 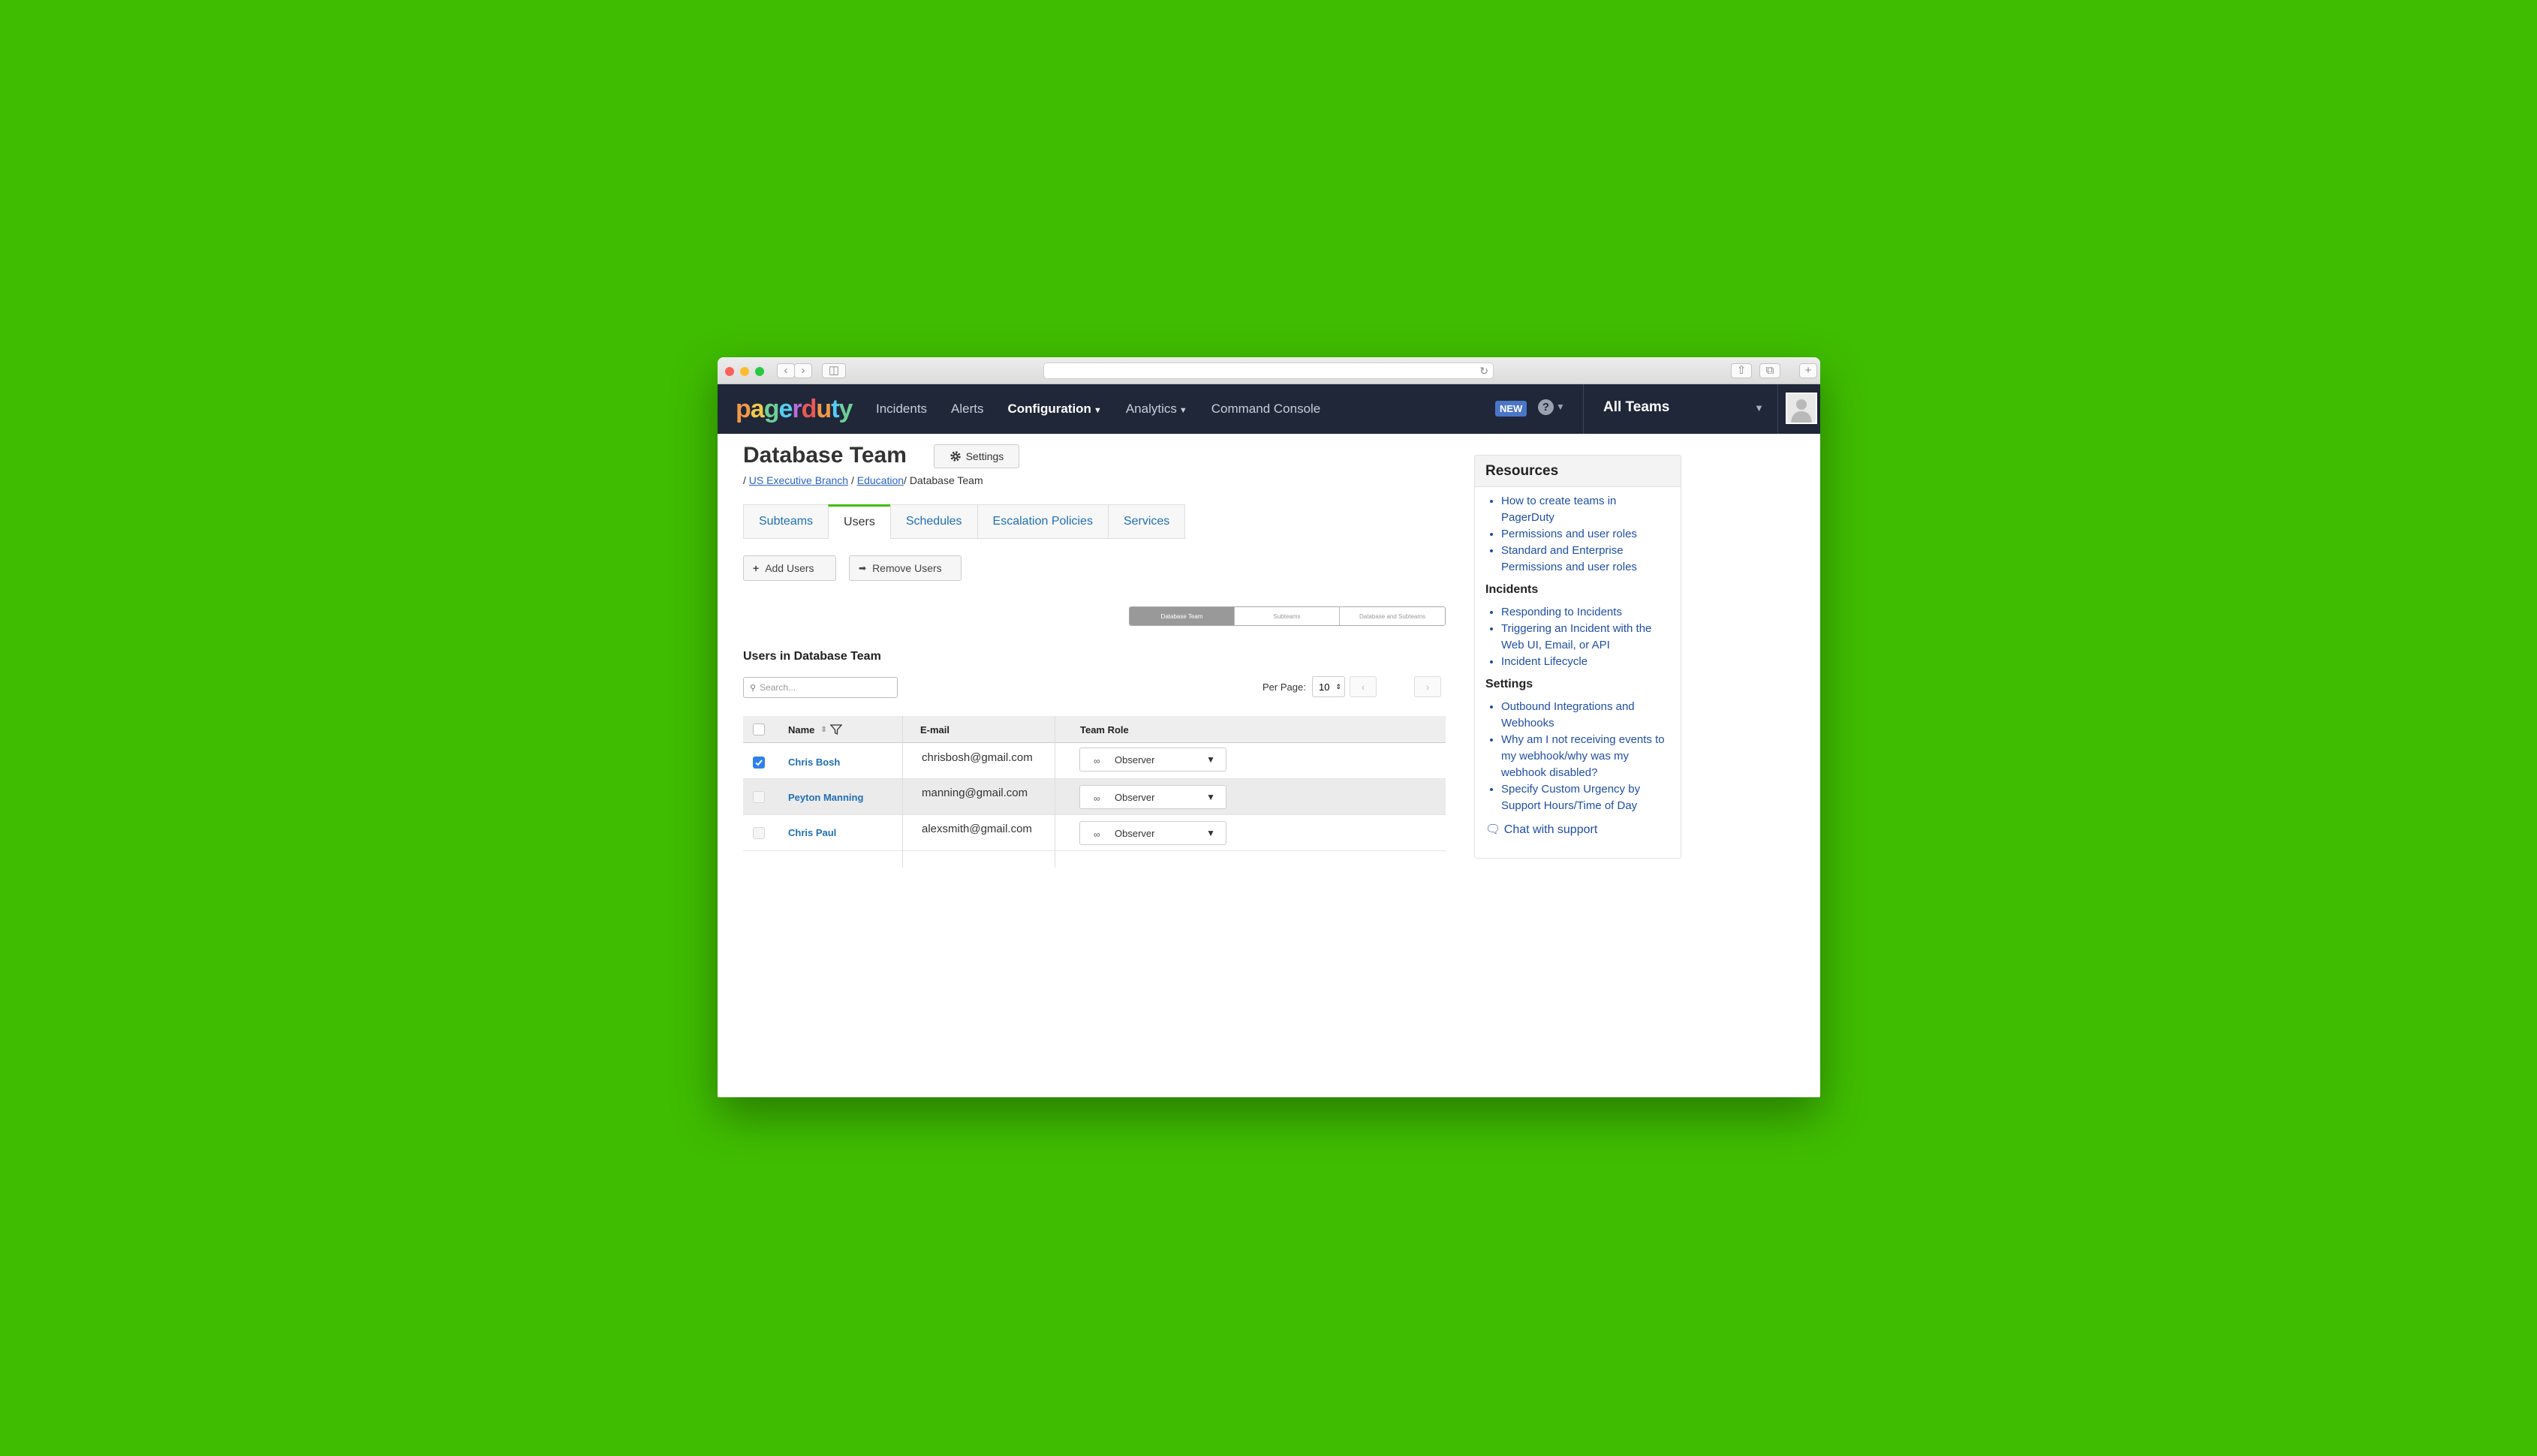 I want to click on nav-incidents: Incidents, so click(x=902, y=409).